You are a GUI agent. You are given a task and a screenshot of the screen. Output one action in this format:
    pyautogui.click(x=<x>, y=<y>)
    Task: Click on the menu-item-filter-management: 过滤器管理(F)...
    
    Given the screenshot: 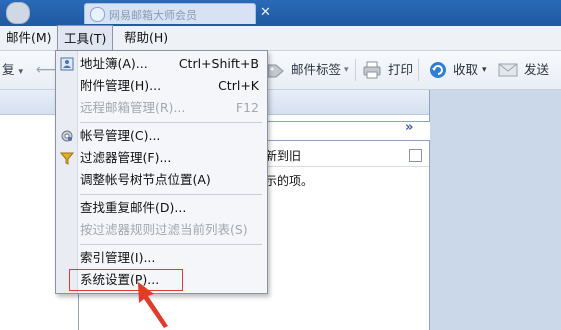 What is the action you would take?
    pyautogui.click(x=161, y=158)
    